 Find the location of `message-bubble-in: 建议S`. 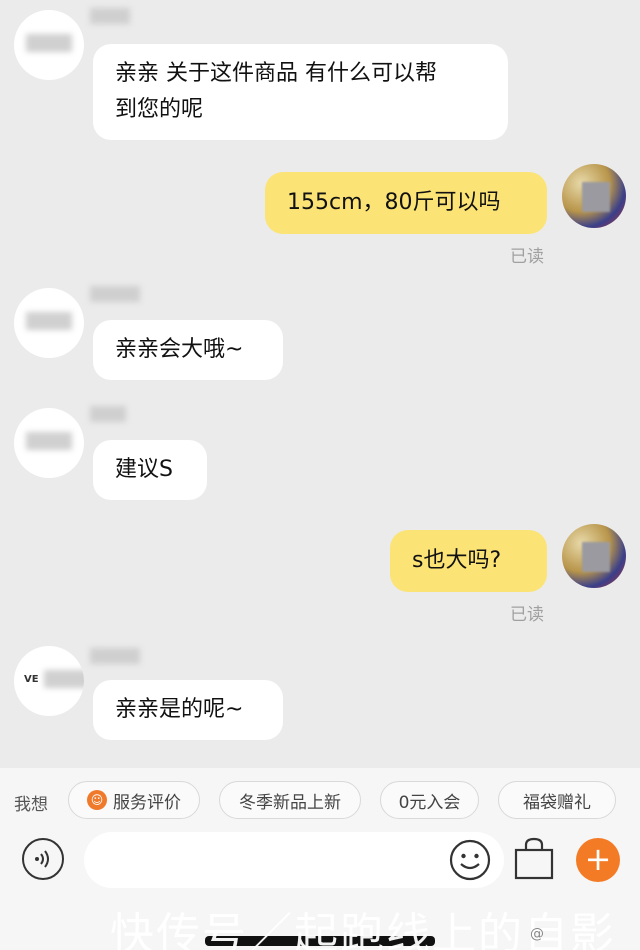

message-bubble-in: 建议S is located at coordinates (150, 470).